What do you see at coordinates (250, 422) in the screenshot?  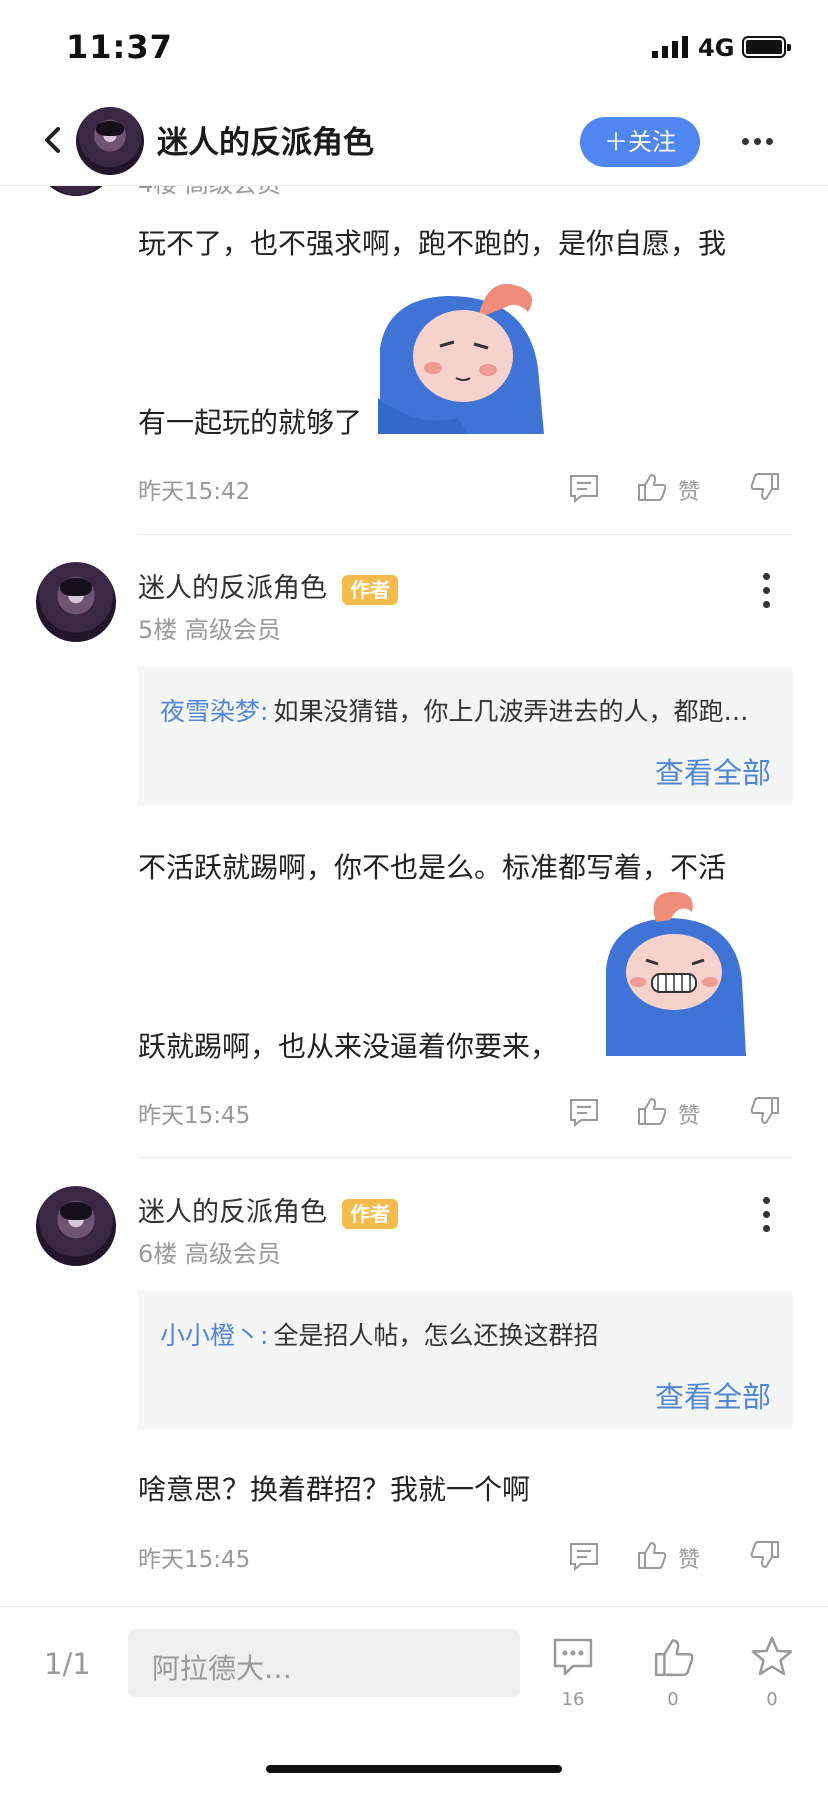 I see `comment-text: 有一起玩的就够了` at bounding box center [250, 422].